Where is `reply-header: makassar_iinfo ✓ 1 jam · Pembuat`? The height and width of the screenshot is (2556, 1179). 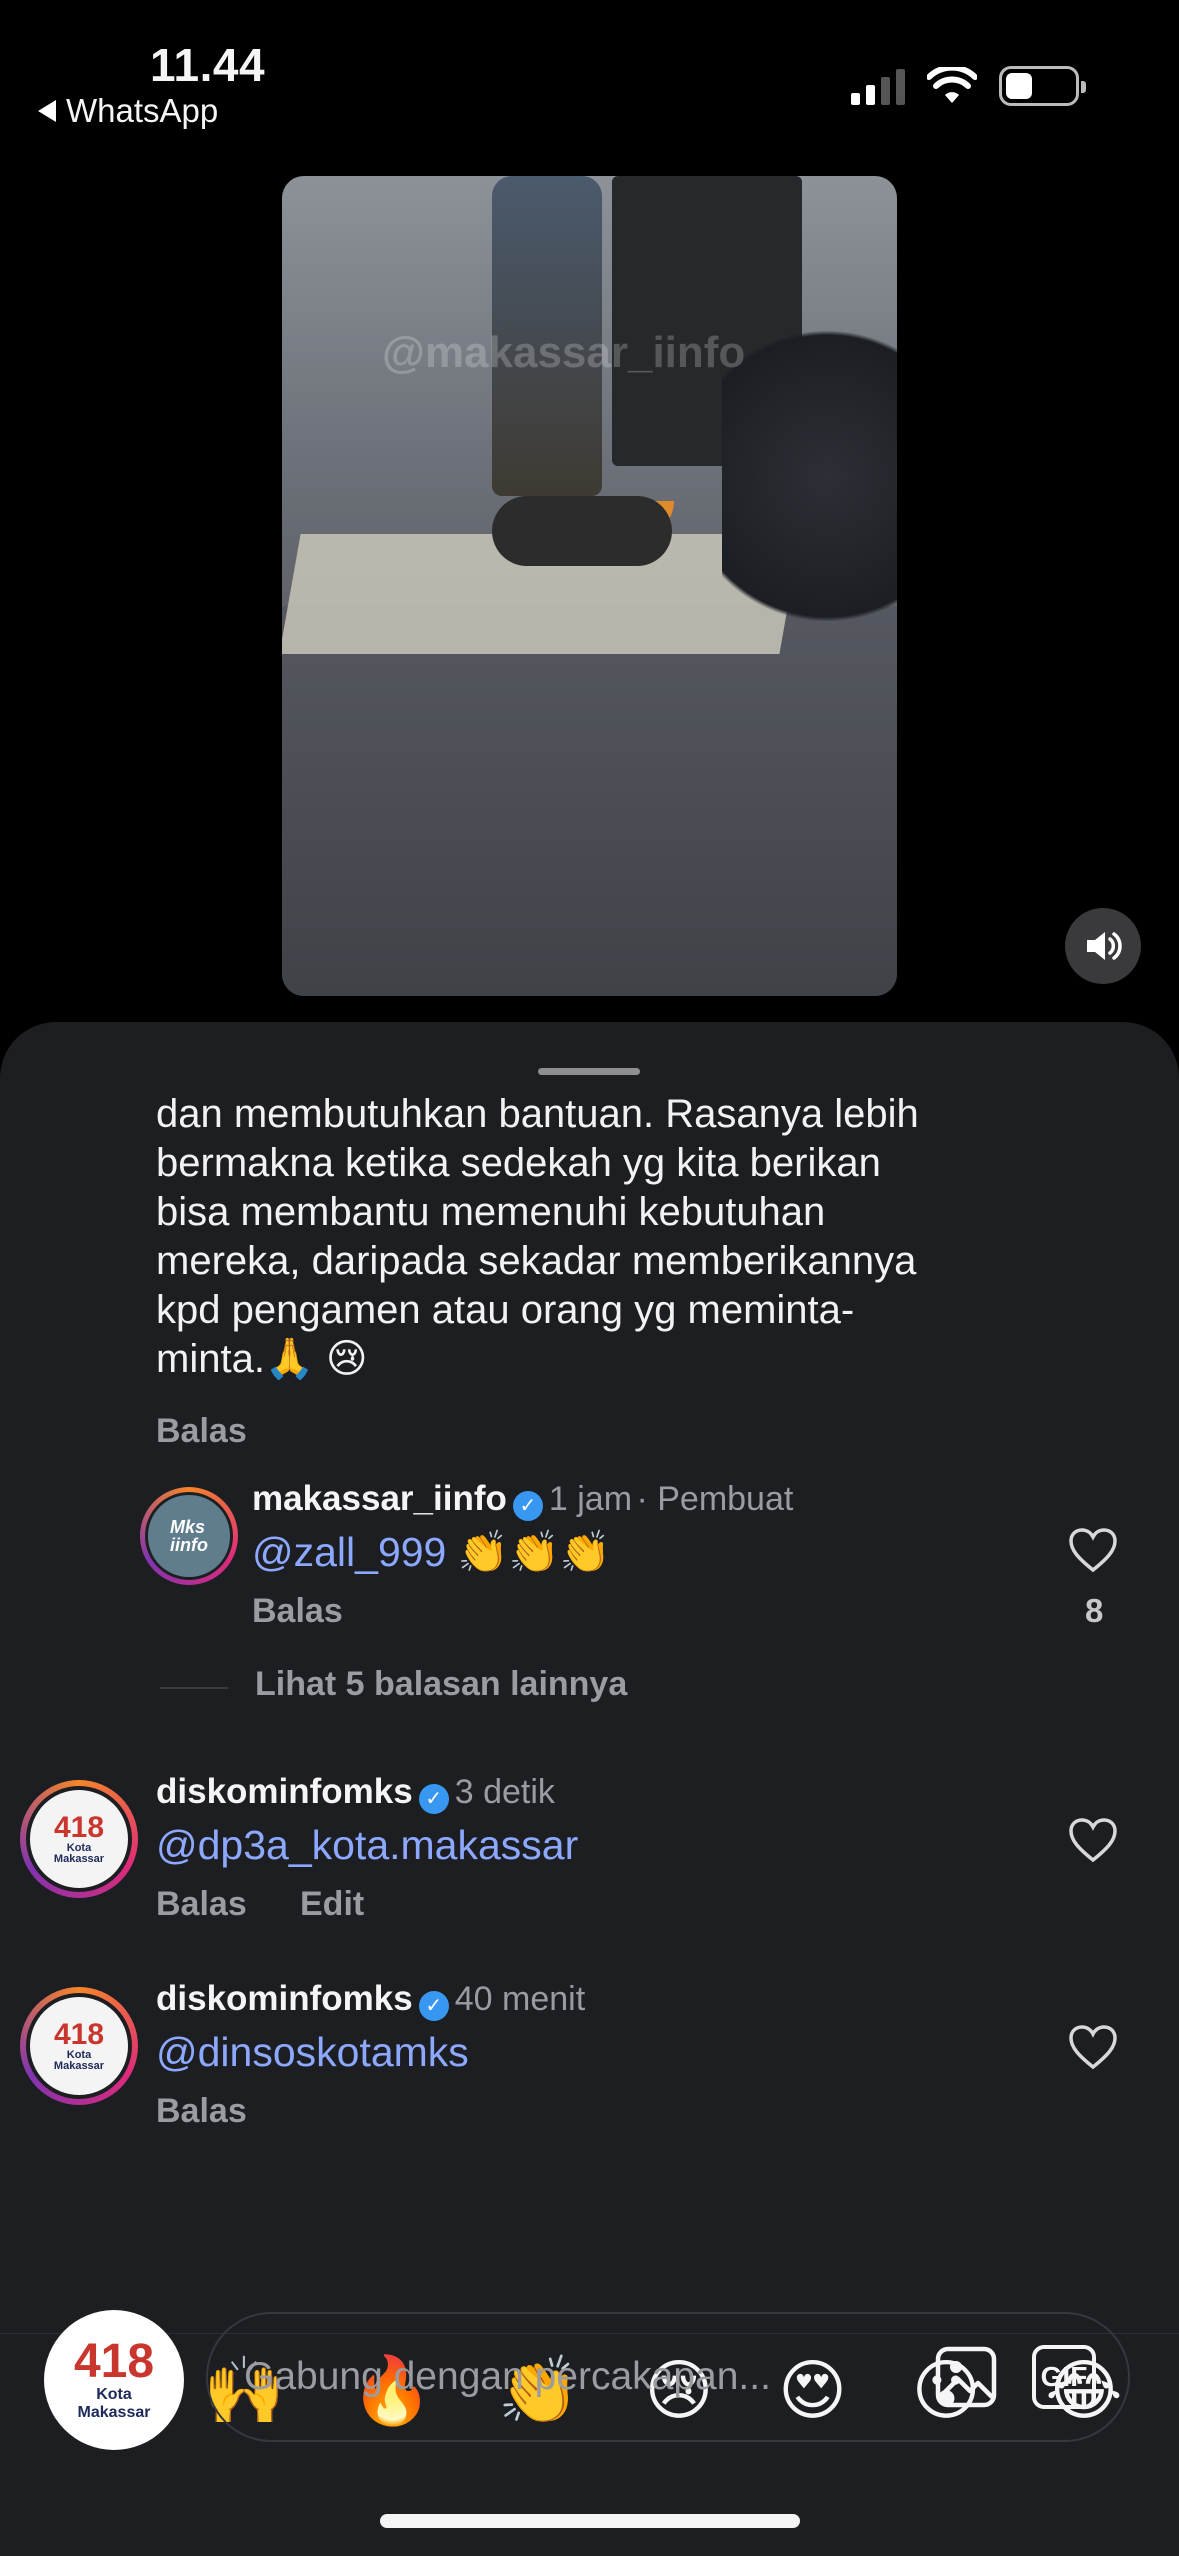
reply-header: makassar_iinfo ✓ 1 jam · Pembuat is located at coordinates (522, 1500).